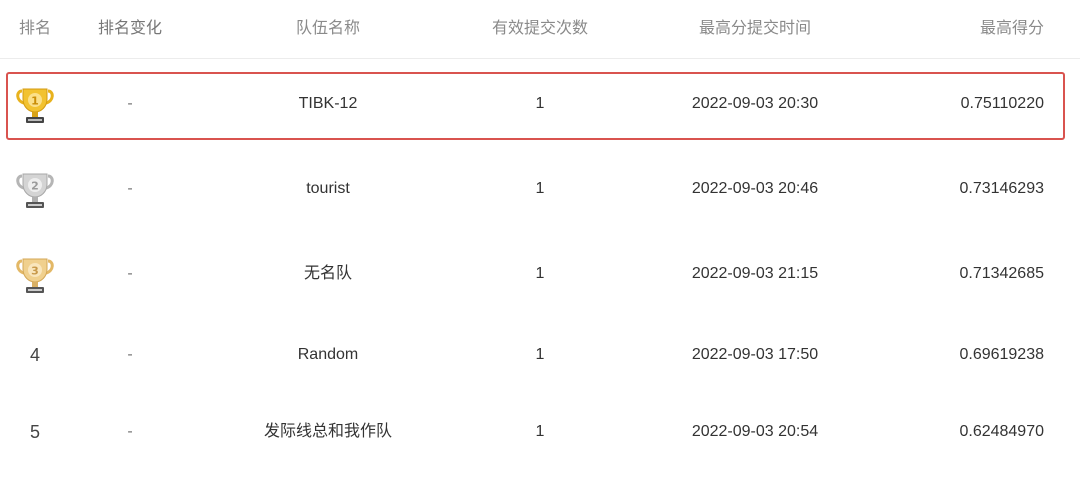  I want to click on team-name: 无名队, so click(327, 273).